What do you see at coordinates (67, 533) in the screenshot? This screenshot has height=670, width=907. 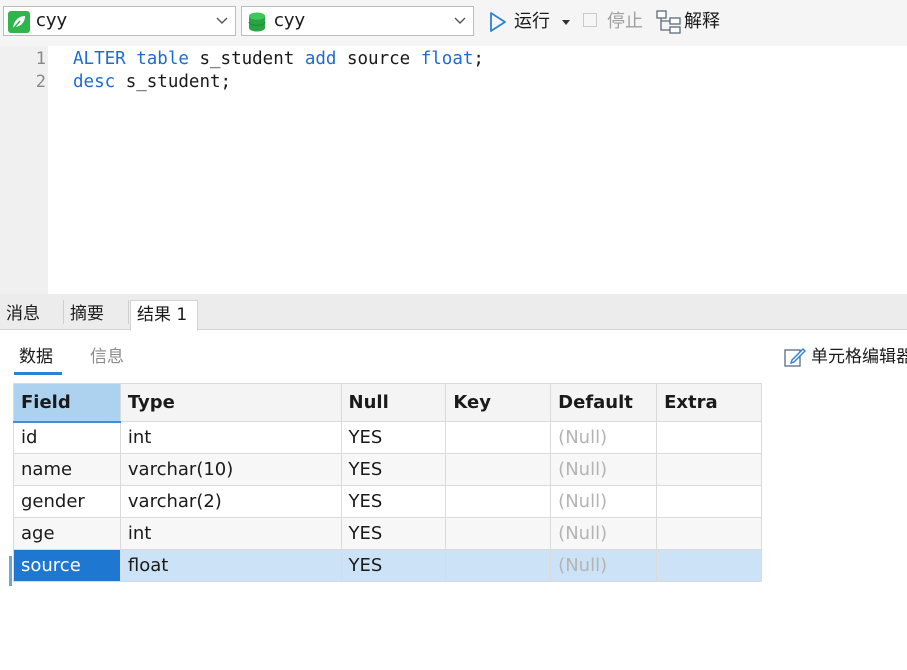 I see `grid-cell: age` at bounding box center [67, 533].